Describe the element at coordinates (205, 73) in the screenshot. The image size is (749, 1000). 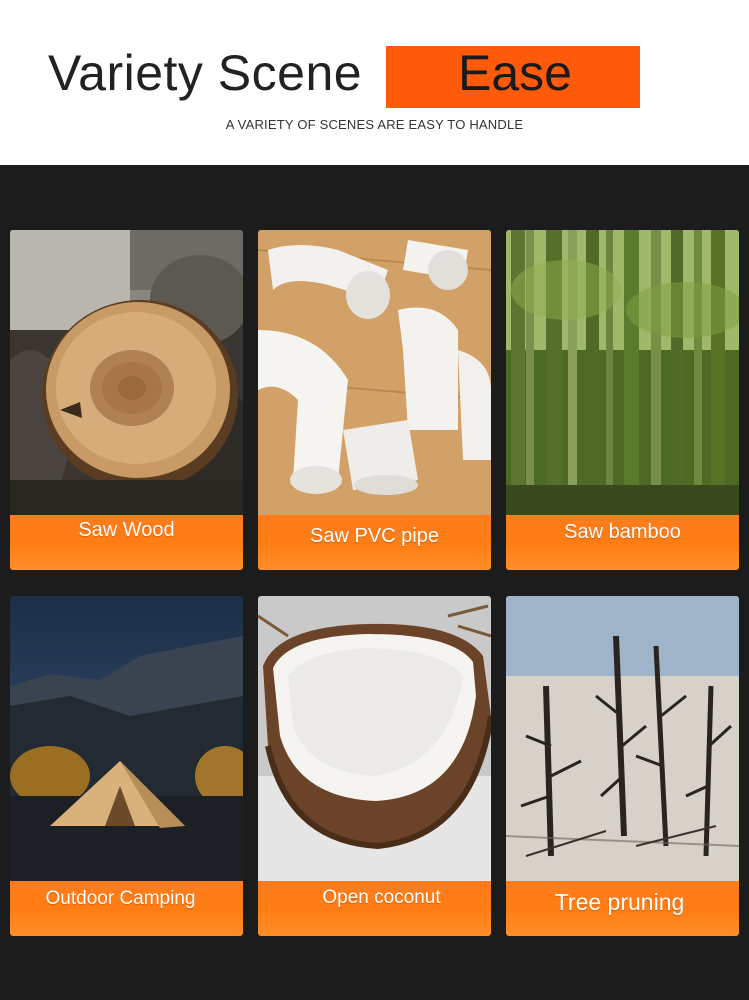
I see `page-title: Variety Scene` at that location.